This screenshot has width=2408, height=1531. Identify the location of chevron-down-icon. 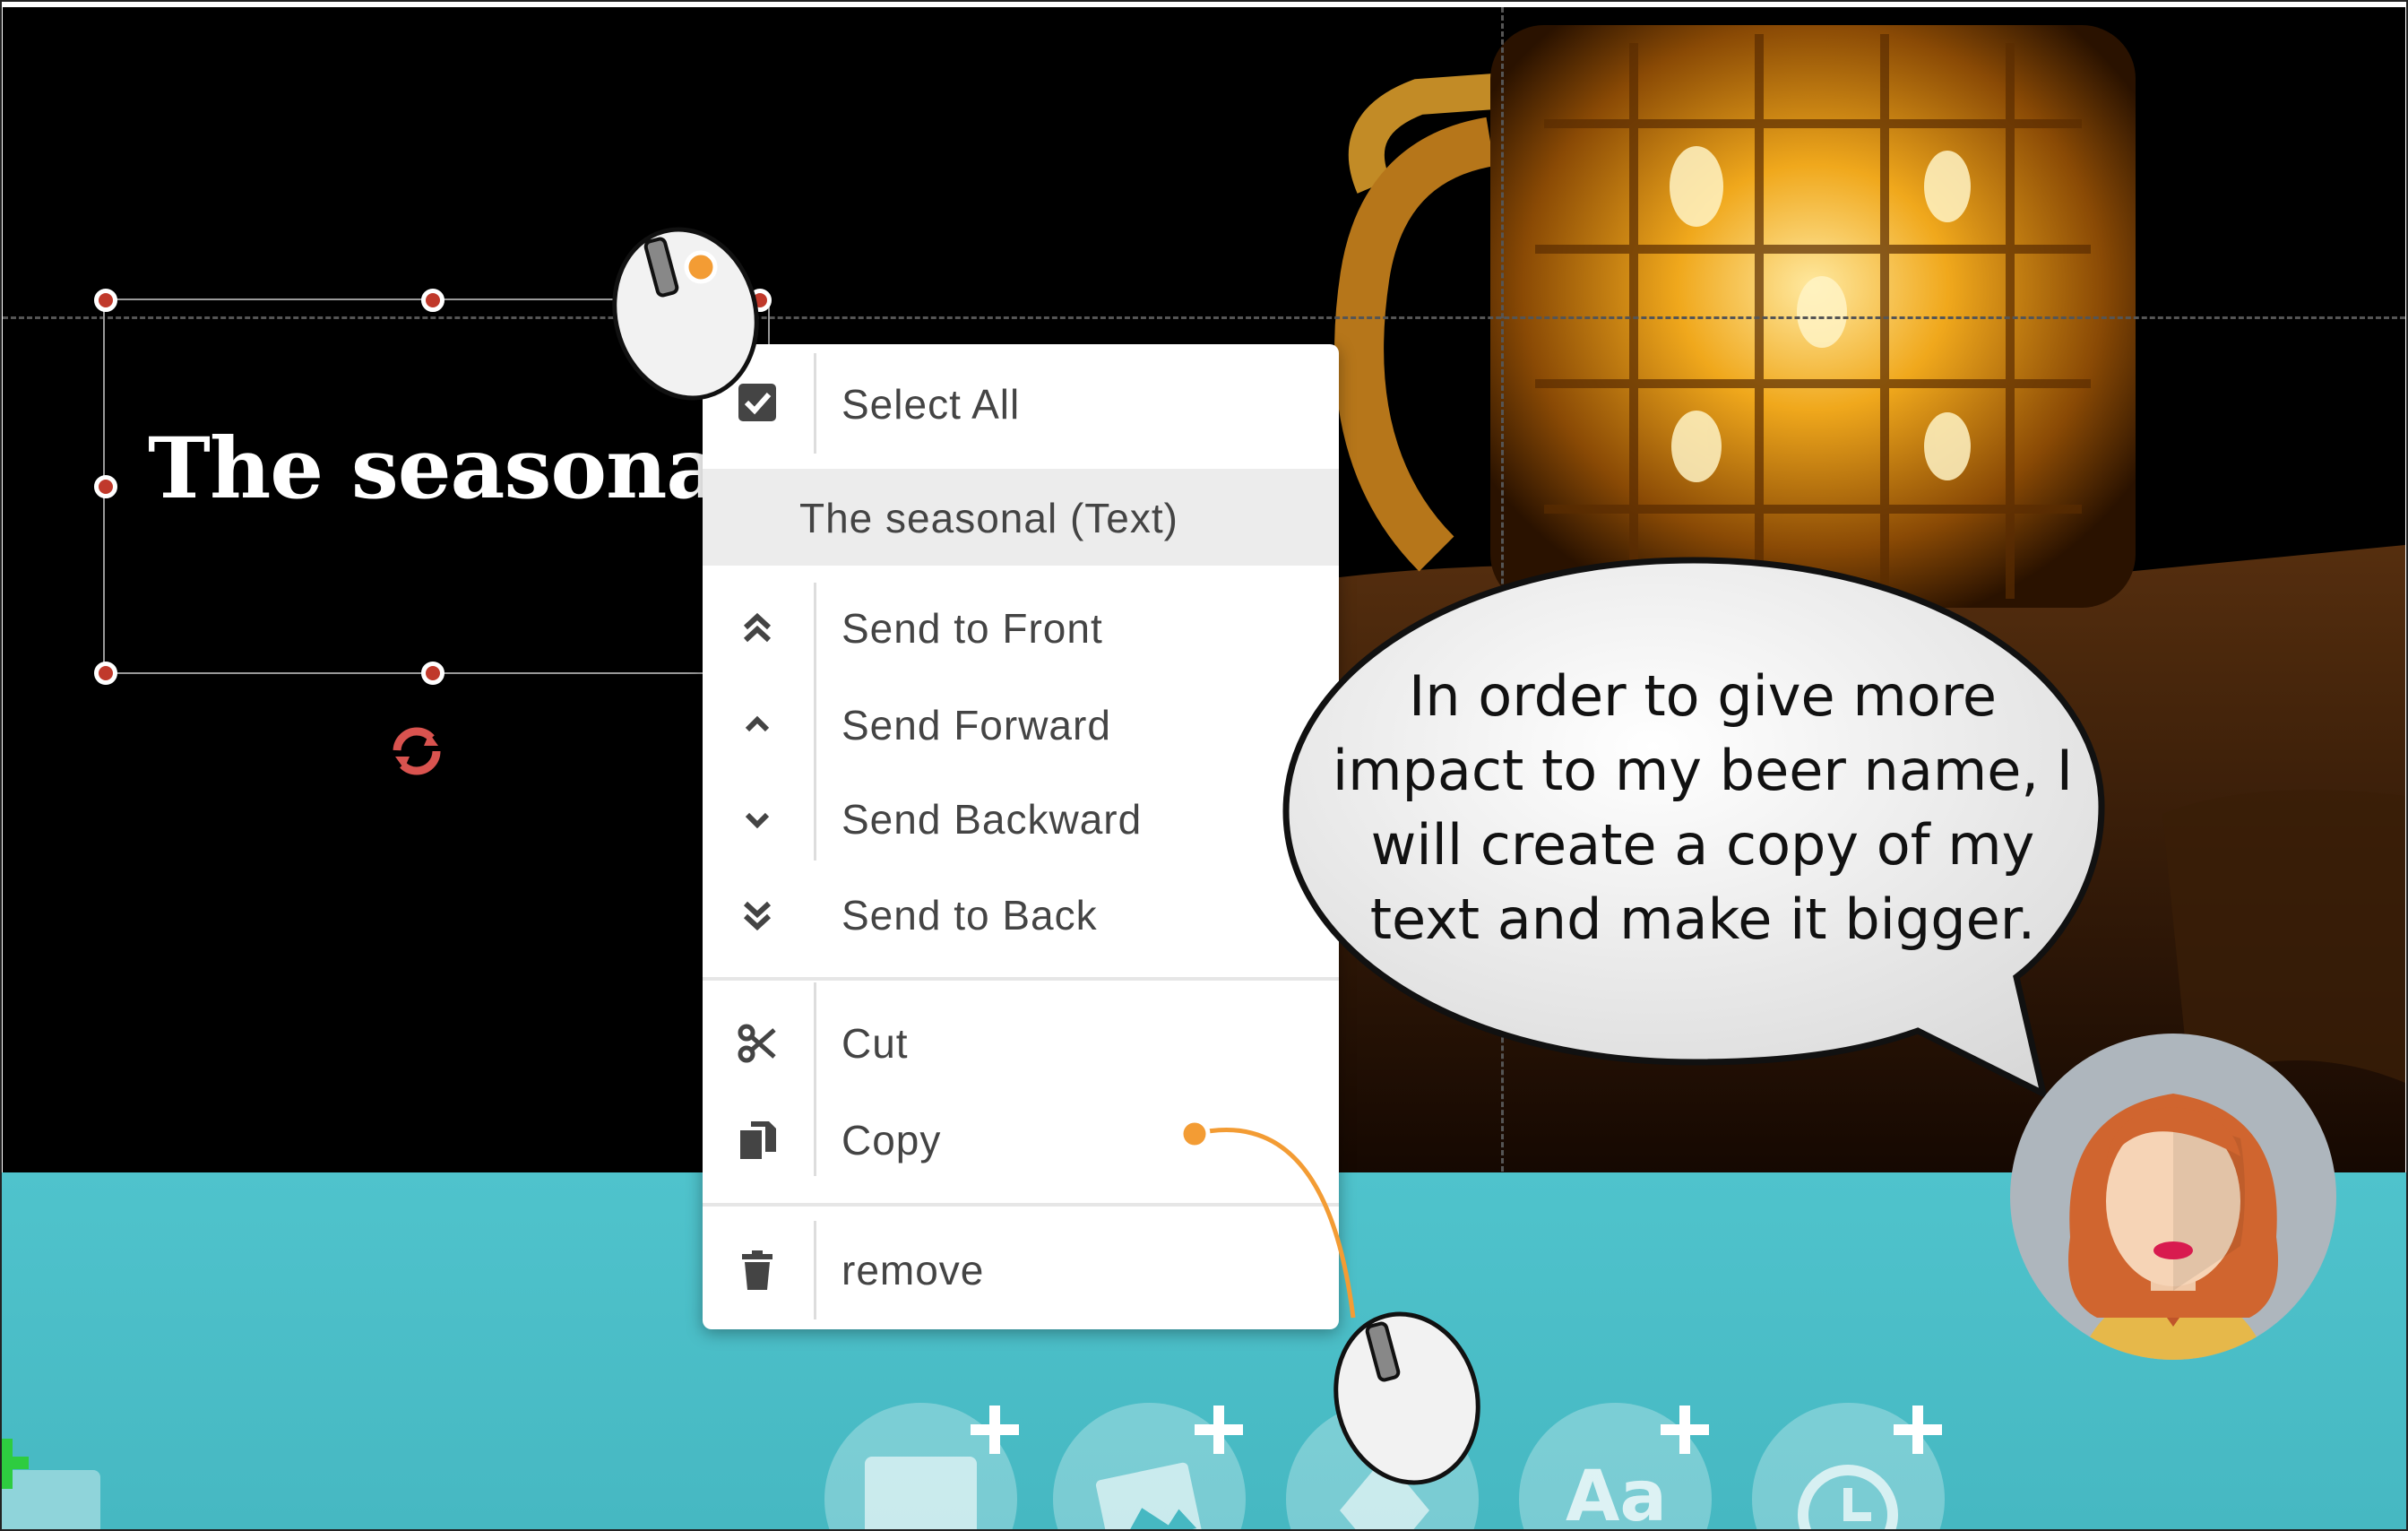
(758, 820).